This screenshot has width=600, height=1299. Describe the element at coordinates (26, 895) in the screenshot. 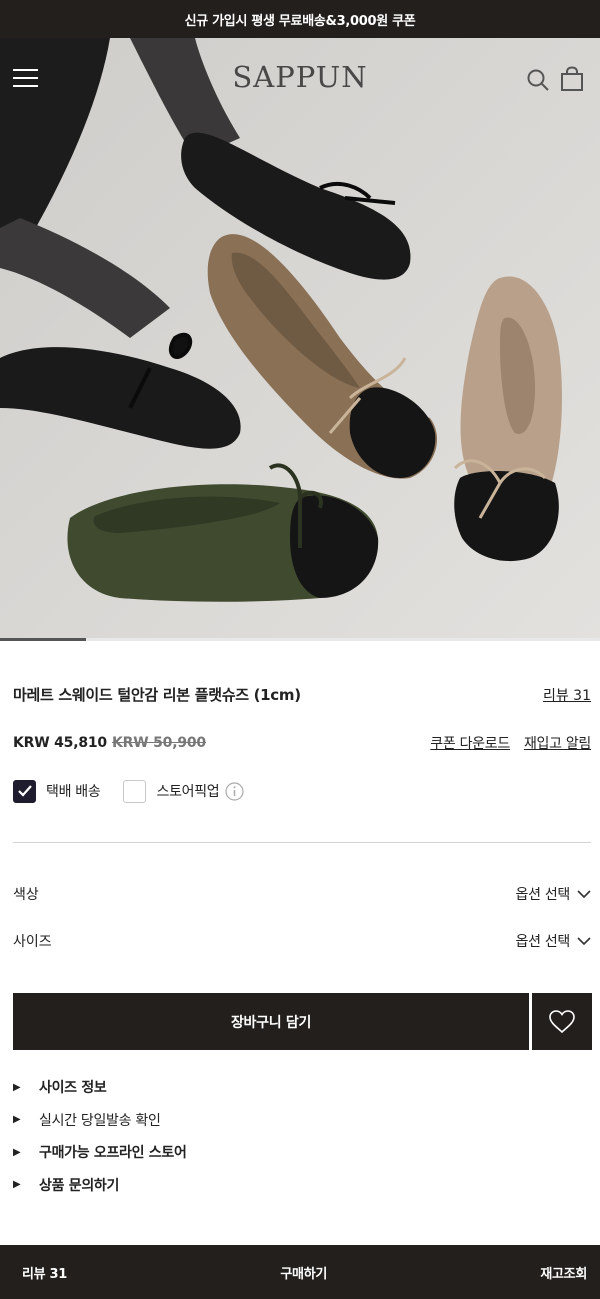

I see `color-option-label: 색상` at that location.